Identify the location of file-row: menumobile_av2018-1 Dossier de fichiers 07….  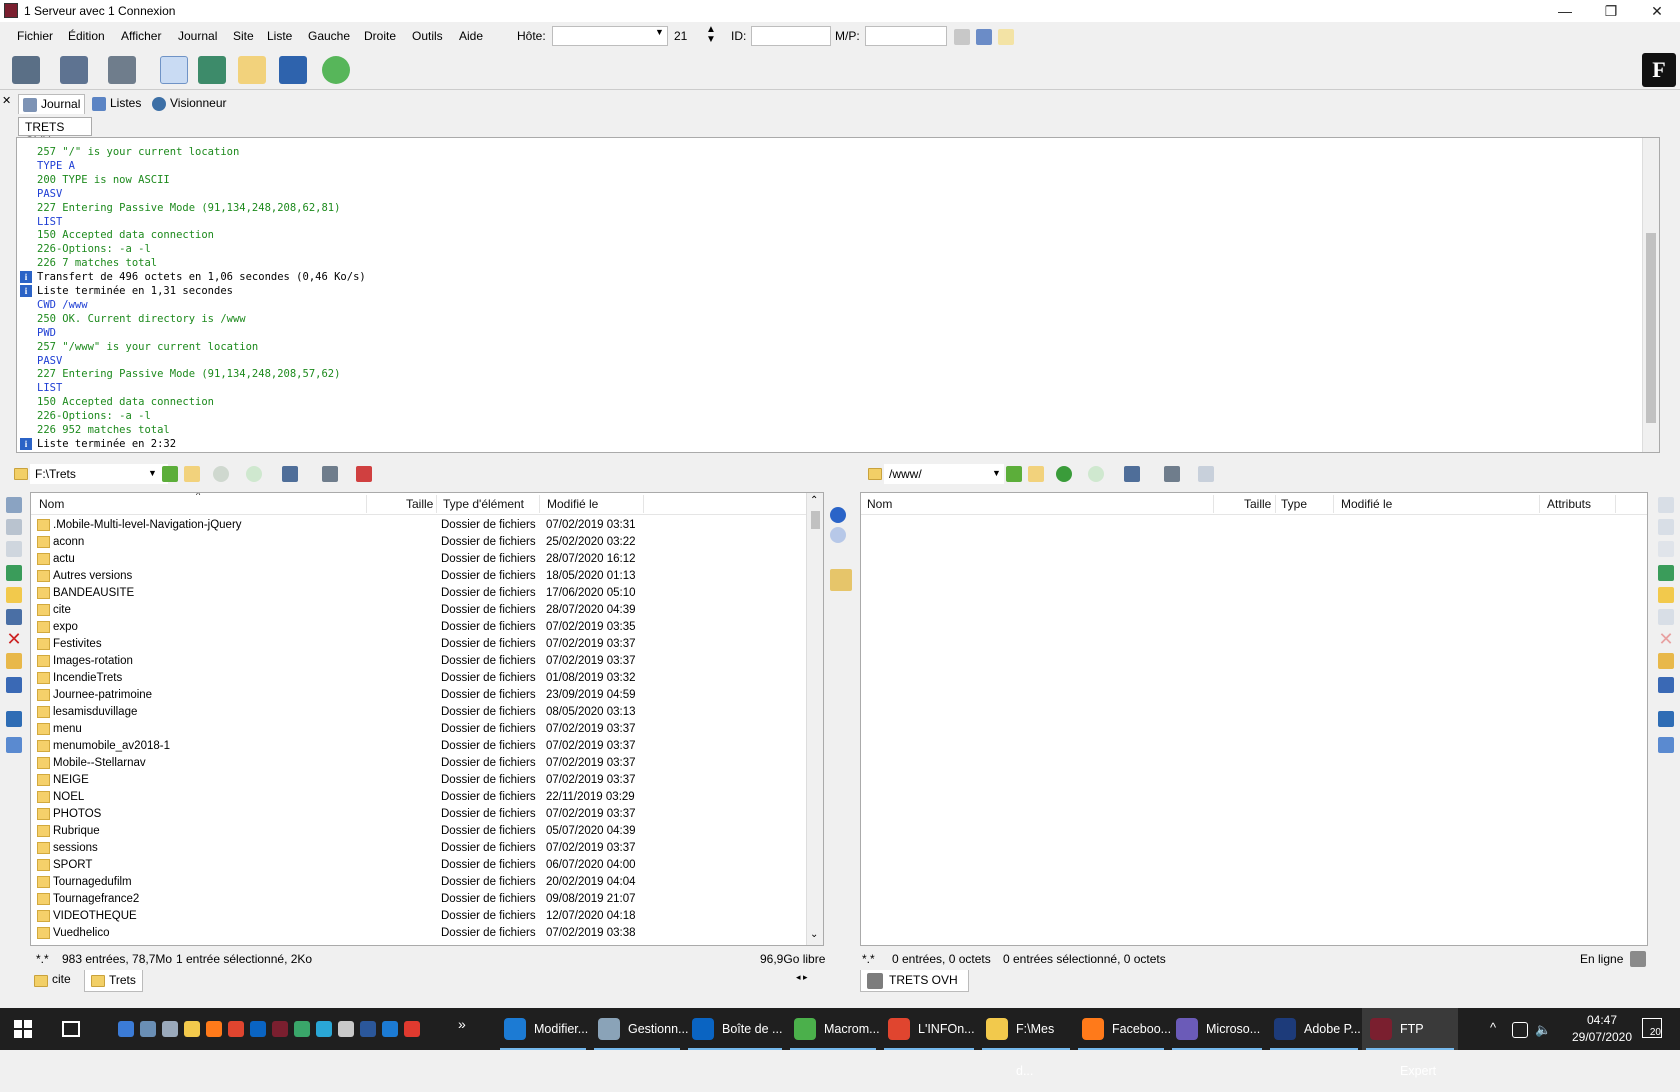
(419, 746).